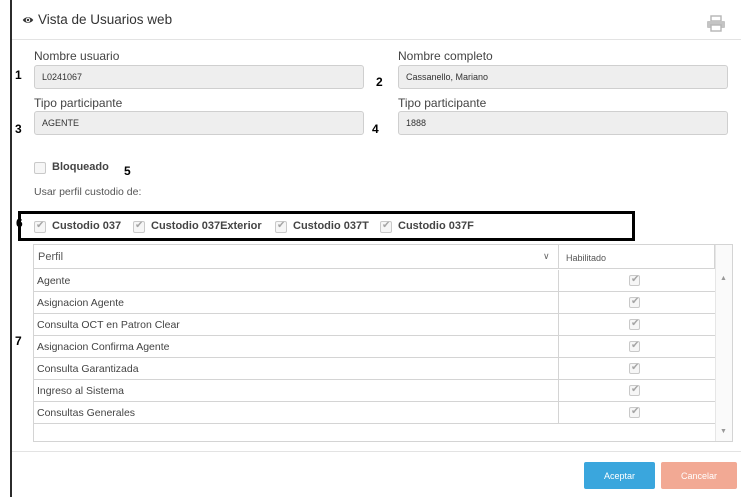 Image resolution: width=741 pixels, height=497 pixels. What do you see at coordinates (296, 413) in the screenshot?
I see `perfil-cell: Consultas Generales` at bounding box center [296, 413].